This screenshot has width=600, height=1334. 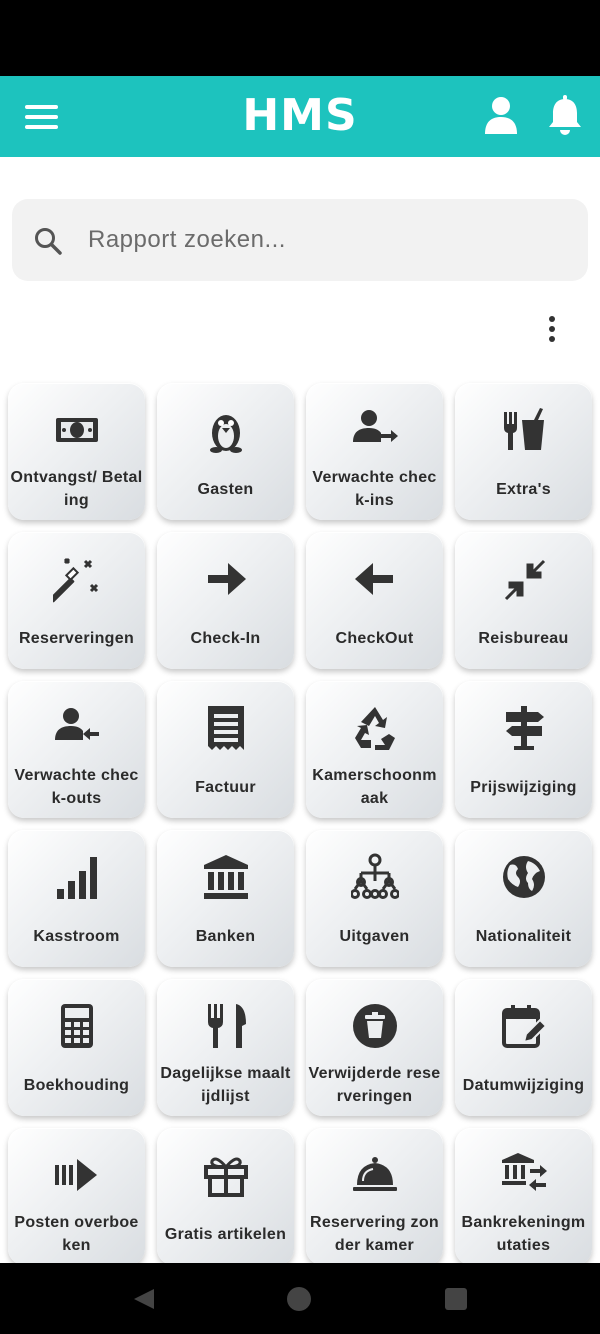 I want to click on tile-label: Banken, so click(x=225, y=936).